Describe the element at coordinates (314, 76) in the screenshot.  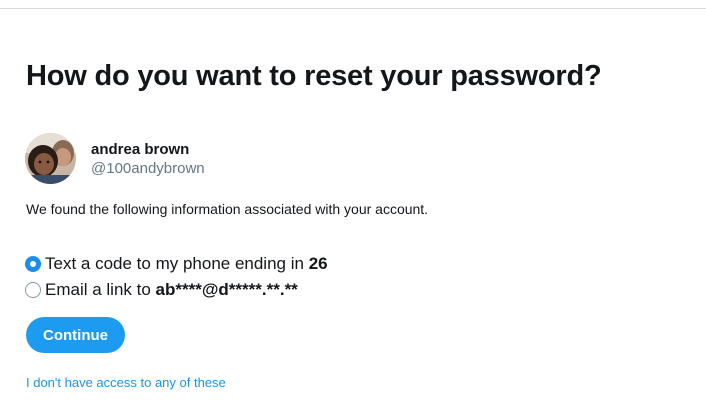
I see `page-title: How do you want to reset your password?` at that location.